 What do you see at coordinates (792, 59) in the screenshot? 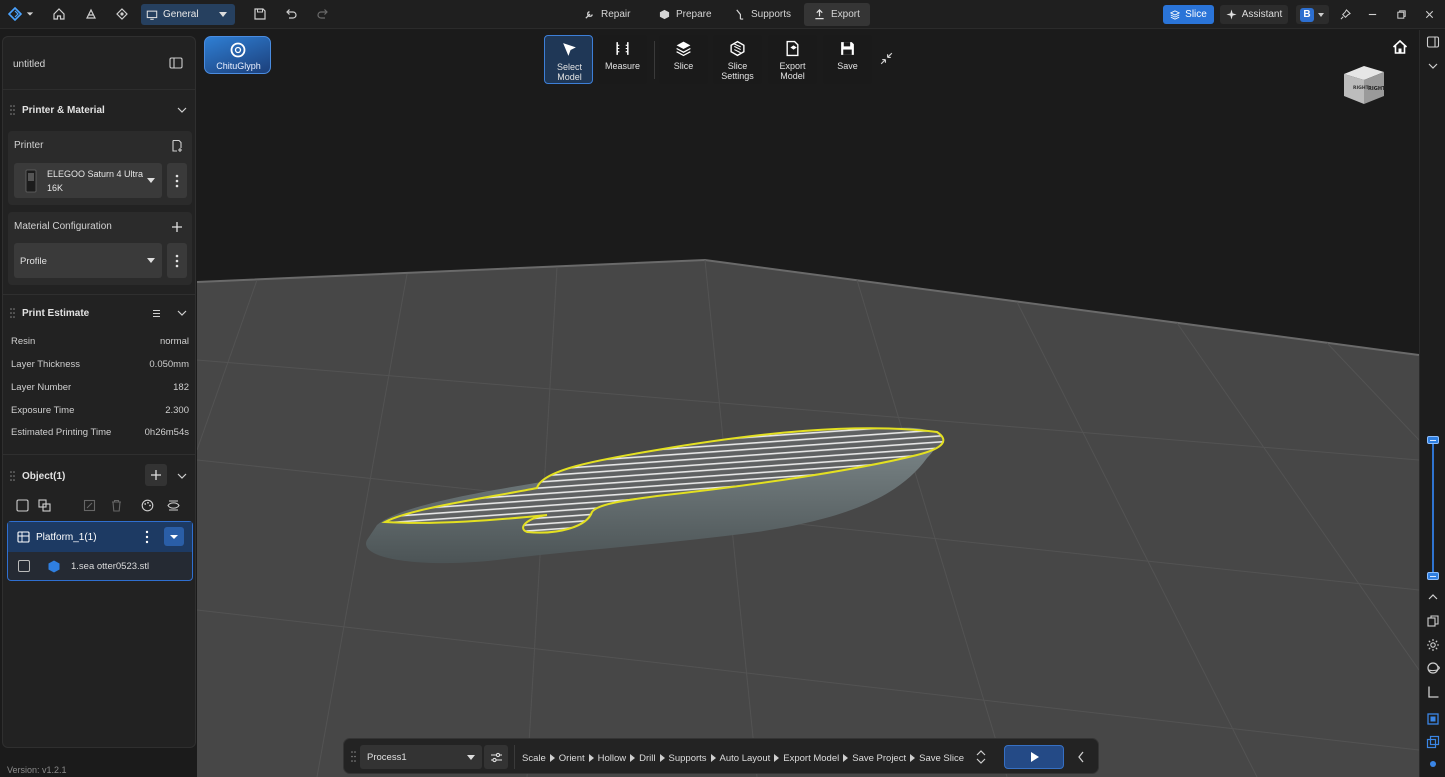
I see `export-model-tool: Export Model` at bounding box center [792, 59].